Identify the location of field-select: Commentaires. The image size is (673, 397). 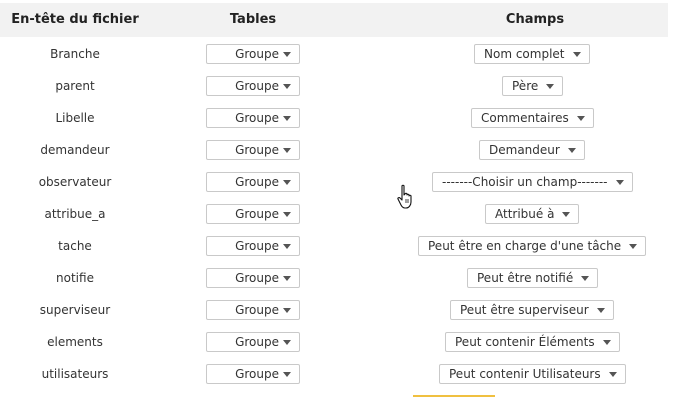
(532, 118).